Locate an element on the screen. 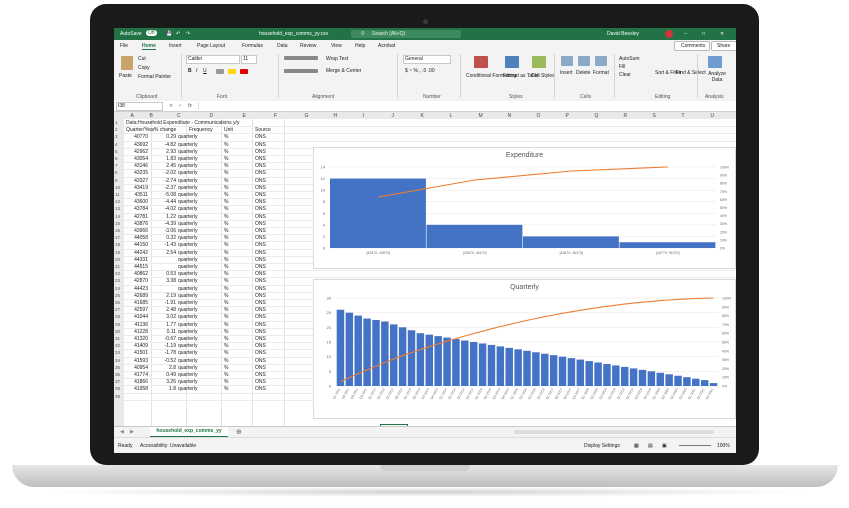  cell-quarter: 44515 is located at coordinates (137, 267).